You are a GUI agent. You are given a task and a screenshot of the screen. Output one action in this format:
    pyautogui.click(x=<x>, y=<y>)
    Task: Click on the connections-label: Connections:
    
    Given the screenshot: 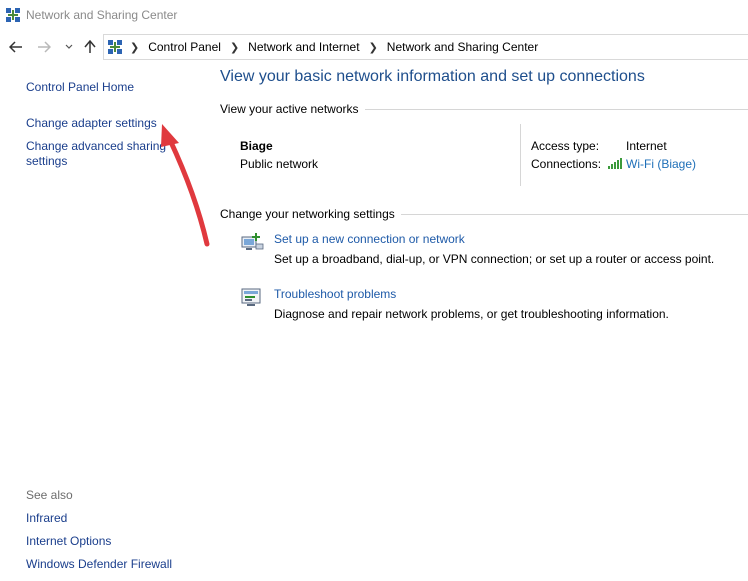 What is the action you would take?
    pyautogui.click(x=566, y=164)
    